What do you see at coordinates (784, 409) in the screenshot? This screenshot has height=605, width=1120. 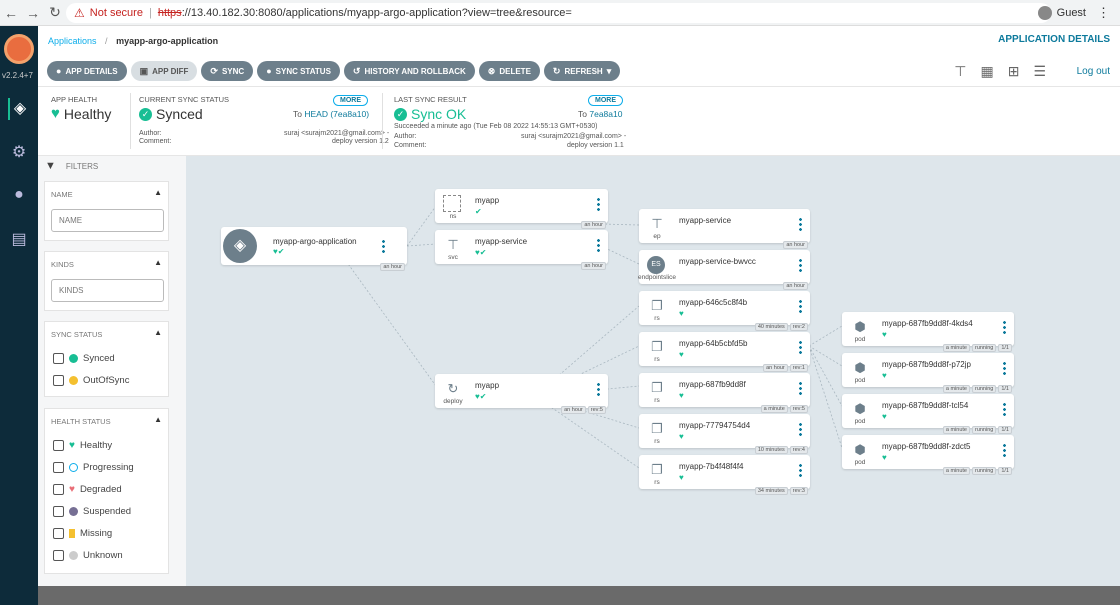 I see `node-tags: a minute rev:5` at bounding box center [784, 409].